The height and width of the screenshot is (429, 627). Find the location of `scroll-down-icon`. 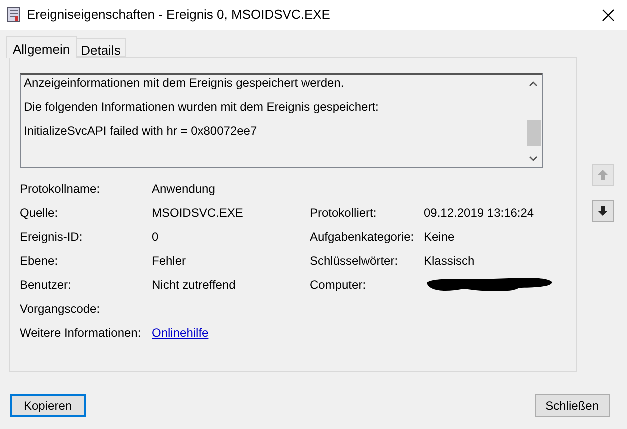

scroll-down-icon is located at coordinates (533, 159).